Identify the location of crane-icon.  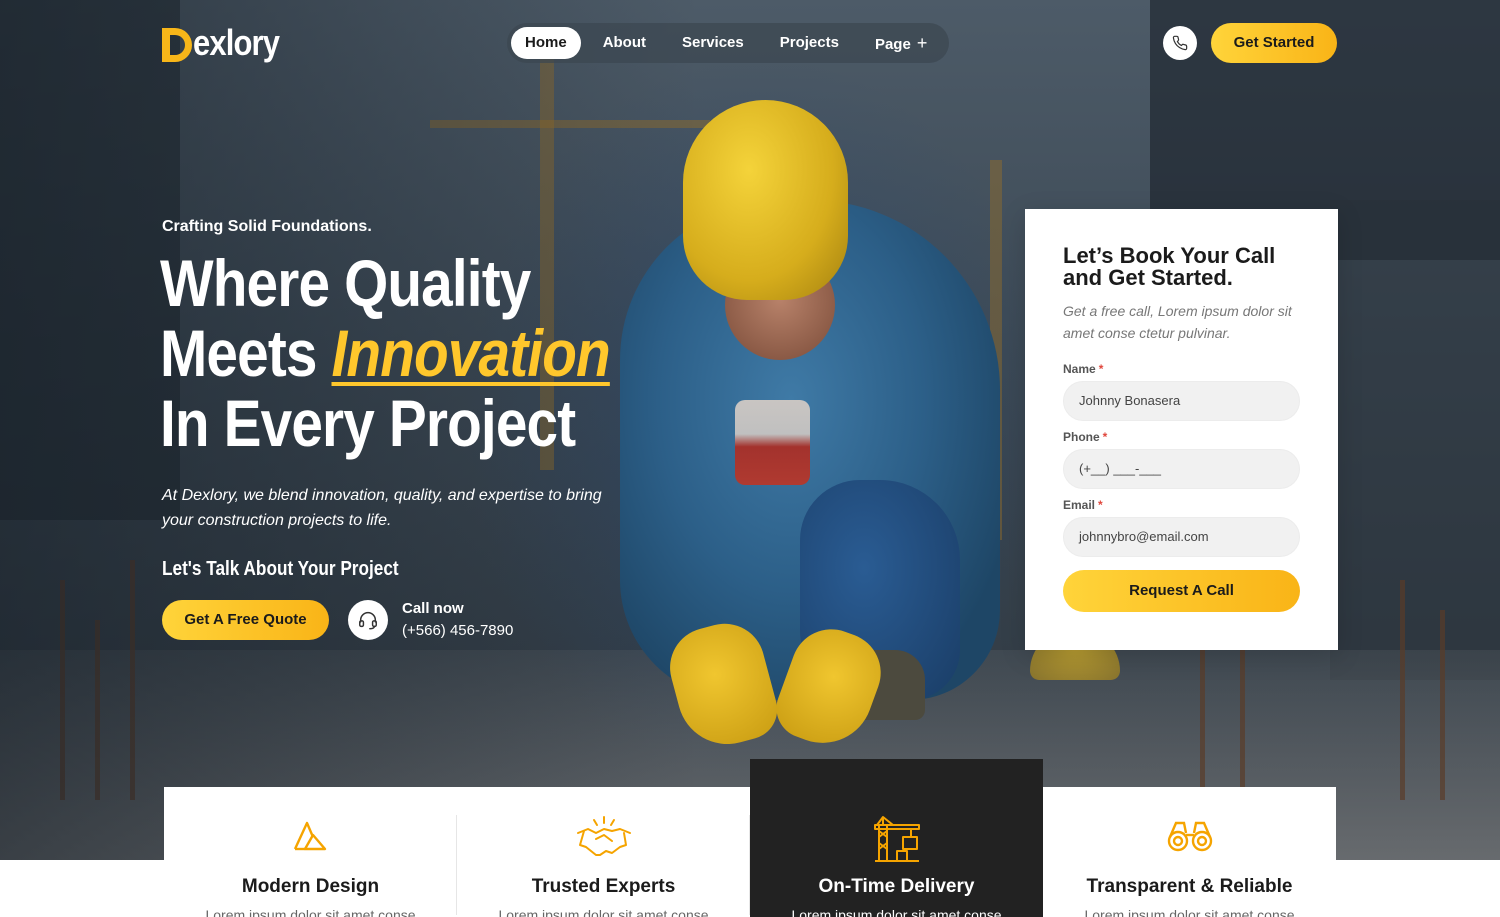
(896, 839).